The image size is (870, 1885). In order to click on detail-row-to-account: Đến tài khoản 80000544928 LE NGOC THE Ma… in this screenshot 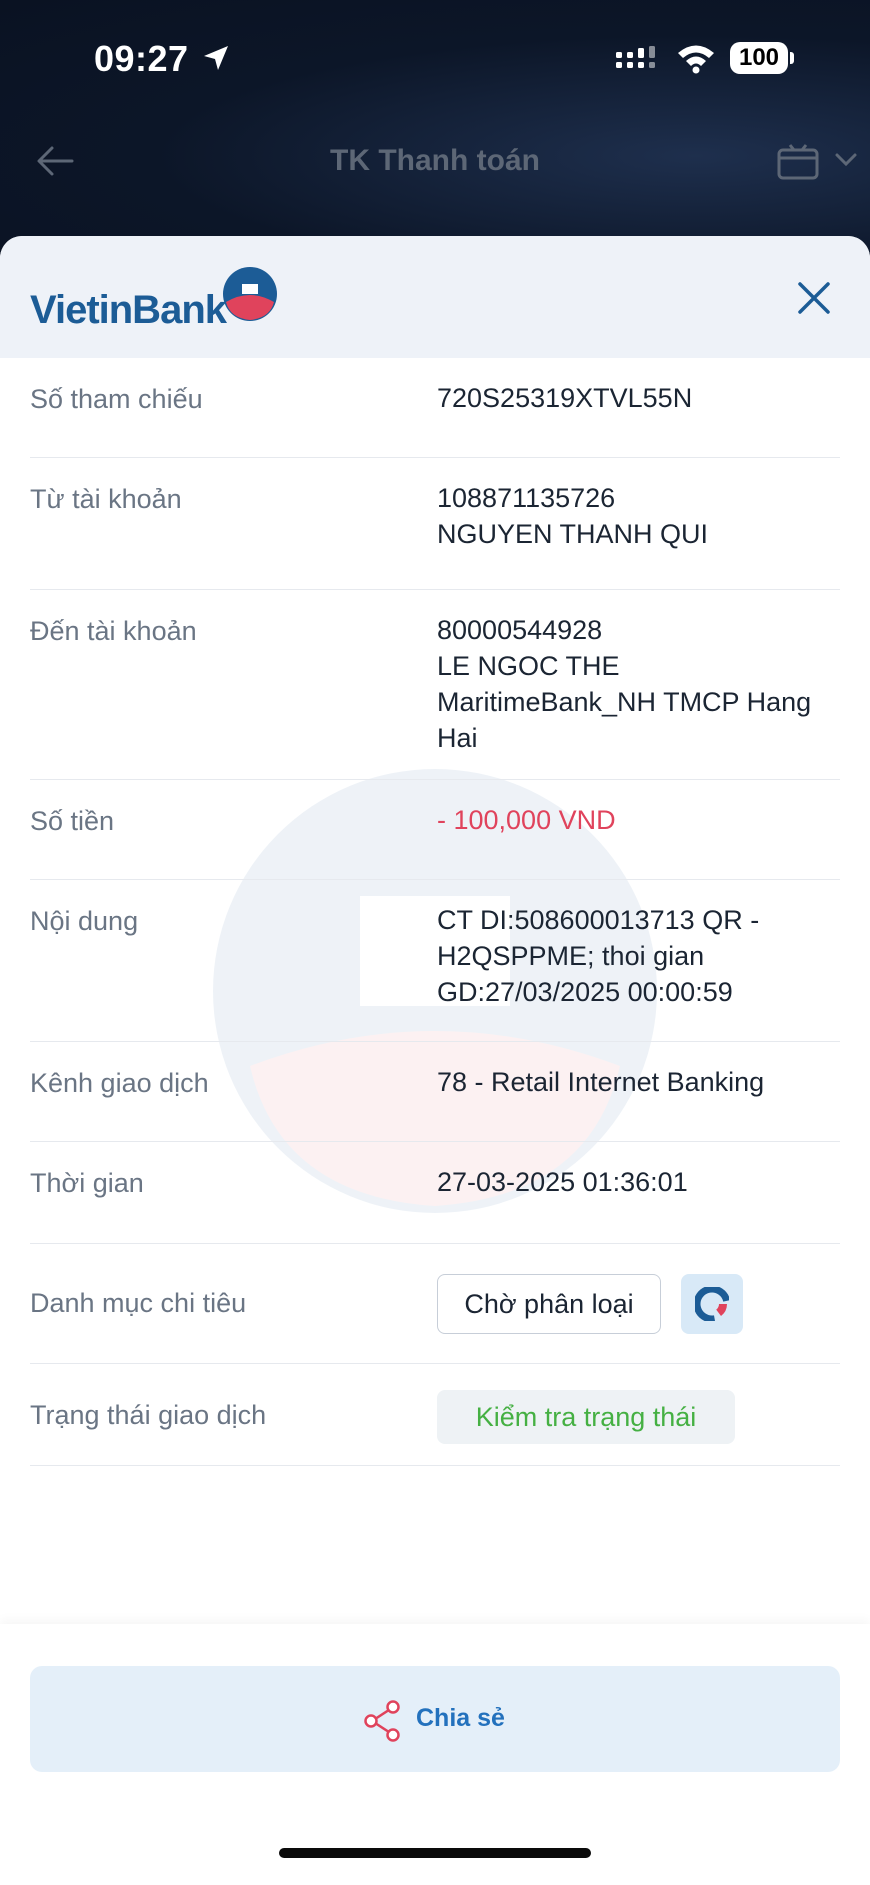, I will do `click(435, 685)`.